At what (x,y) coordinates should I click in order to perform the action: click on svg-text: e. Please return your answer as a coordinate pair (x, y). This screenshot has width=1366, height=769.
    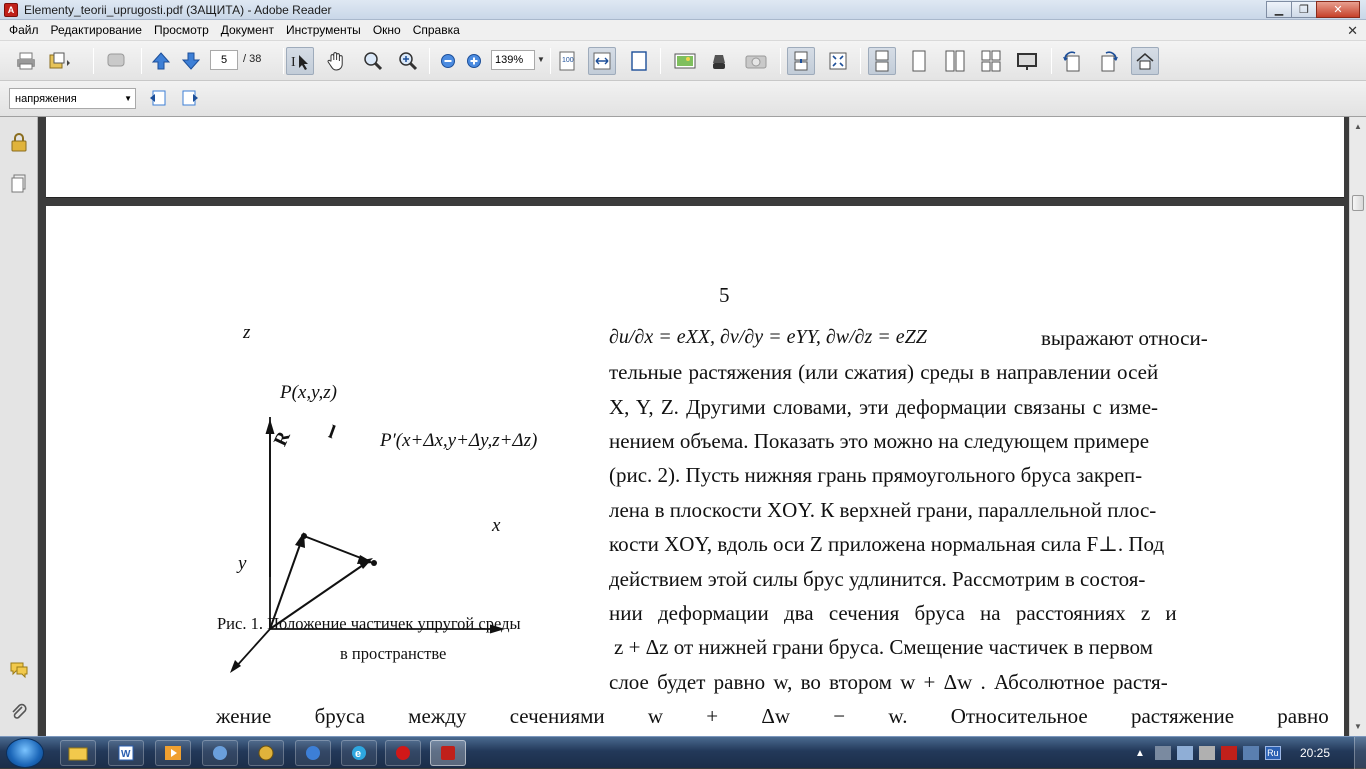
    Looking at the image, I should click on (358, 754).